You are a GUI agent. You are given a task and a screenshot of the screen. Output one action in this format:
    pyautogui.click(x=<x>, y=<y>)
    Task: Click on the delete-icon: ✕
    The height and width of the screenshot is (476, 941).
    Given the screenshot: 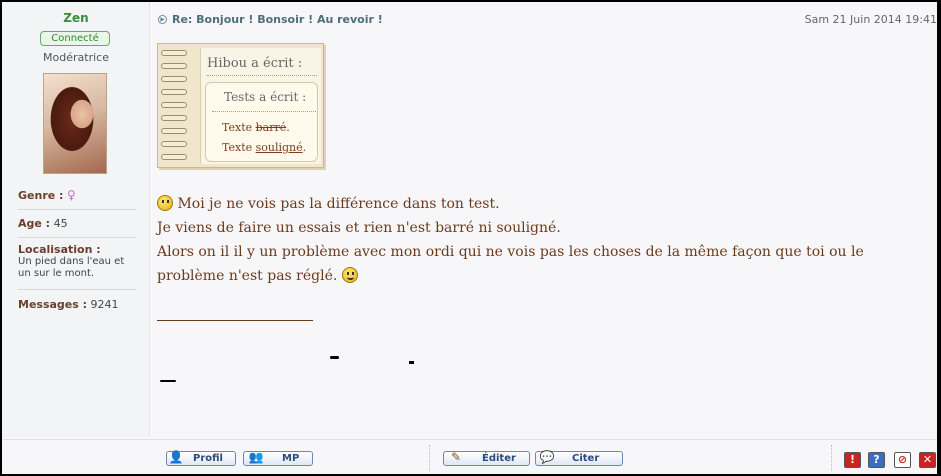 What is the action you would take?
    pyautogui.click(x=927, y=460)
    